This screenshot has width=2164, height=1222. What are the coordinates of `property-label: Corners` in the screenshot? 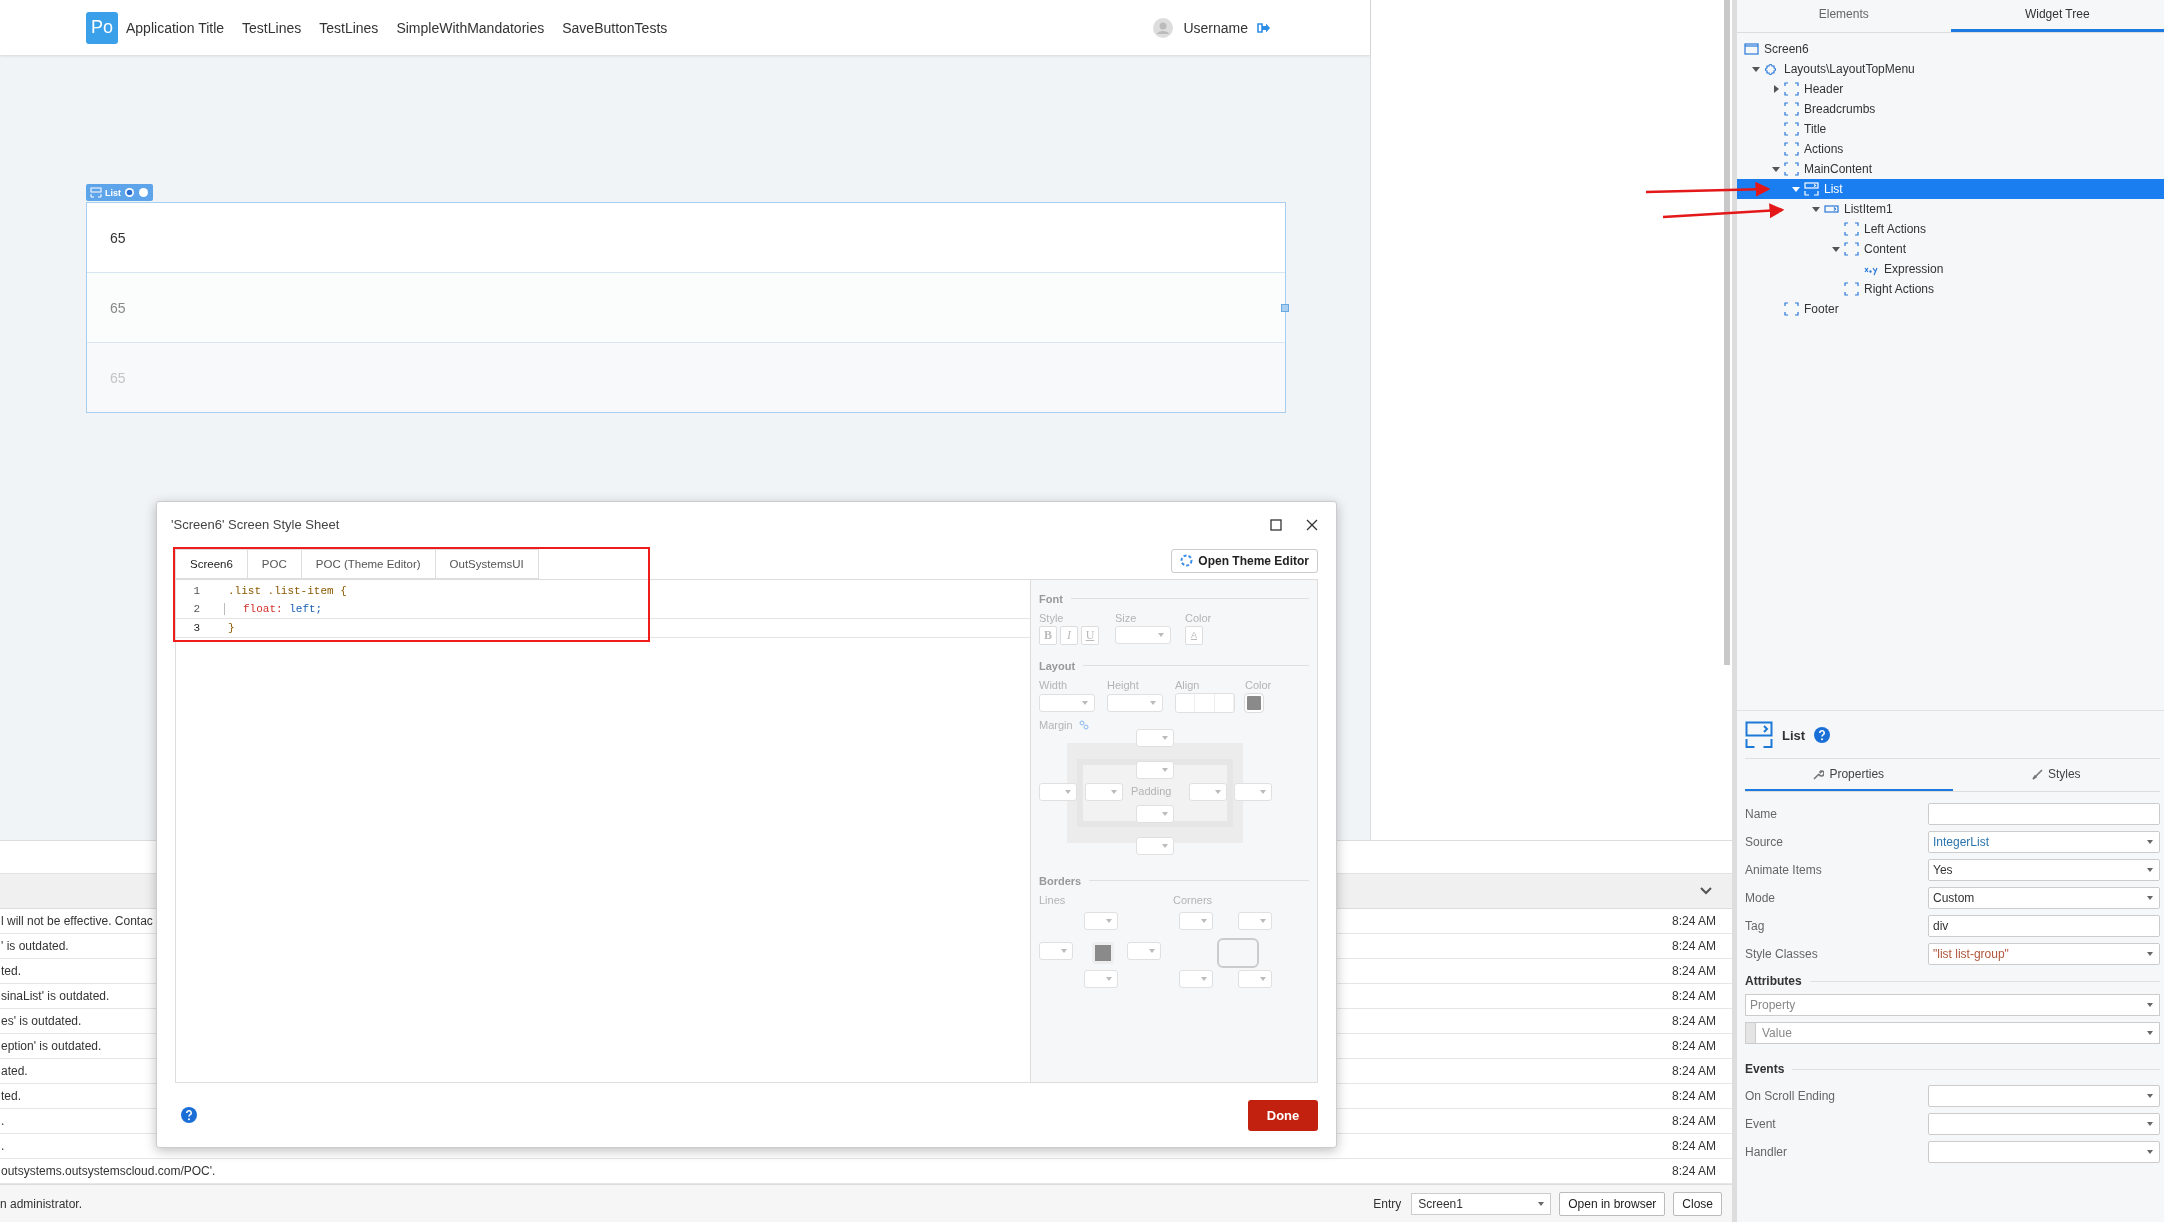 It's located at (1193, 899).